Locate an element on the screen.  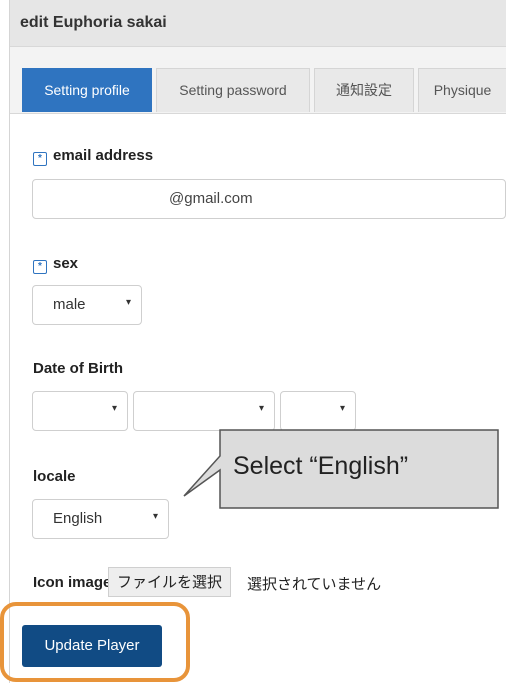
callout-text: Select “English” is located at coordinates (321, 466).